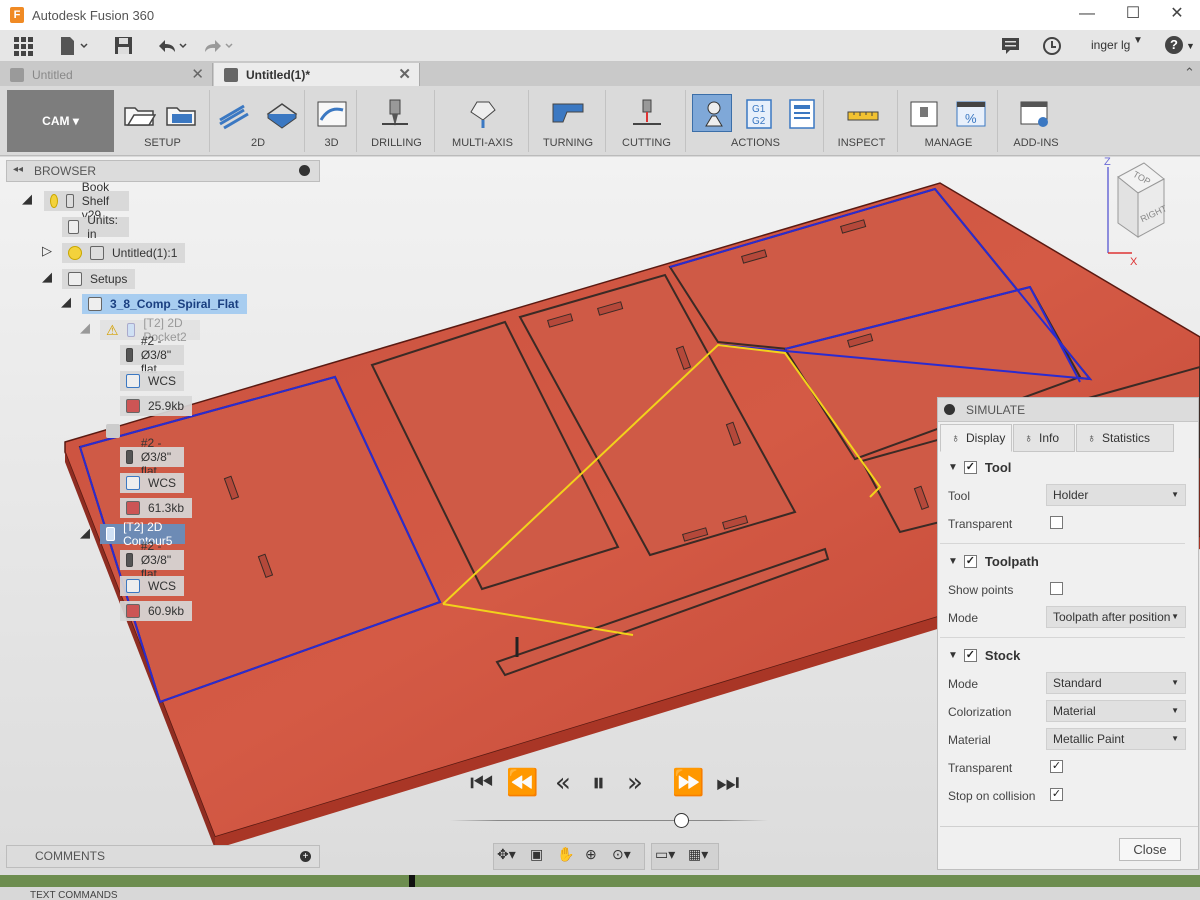 The image size is (1200, 900). I want to click on toolpath-section-checkbox: ✓, so click(970, 561).